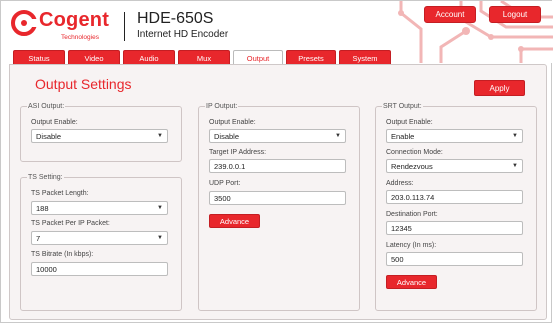 Image resolution: width=554 pixels, height=325 pixels. I want to click on model-name: HDE-650S, so click(175, 18).